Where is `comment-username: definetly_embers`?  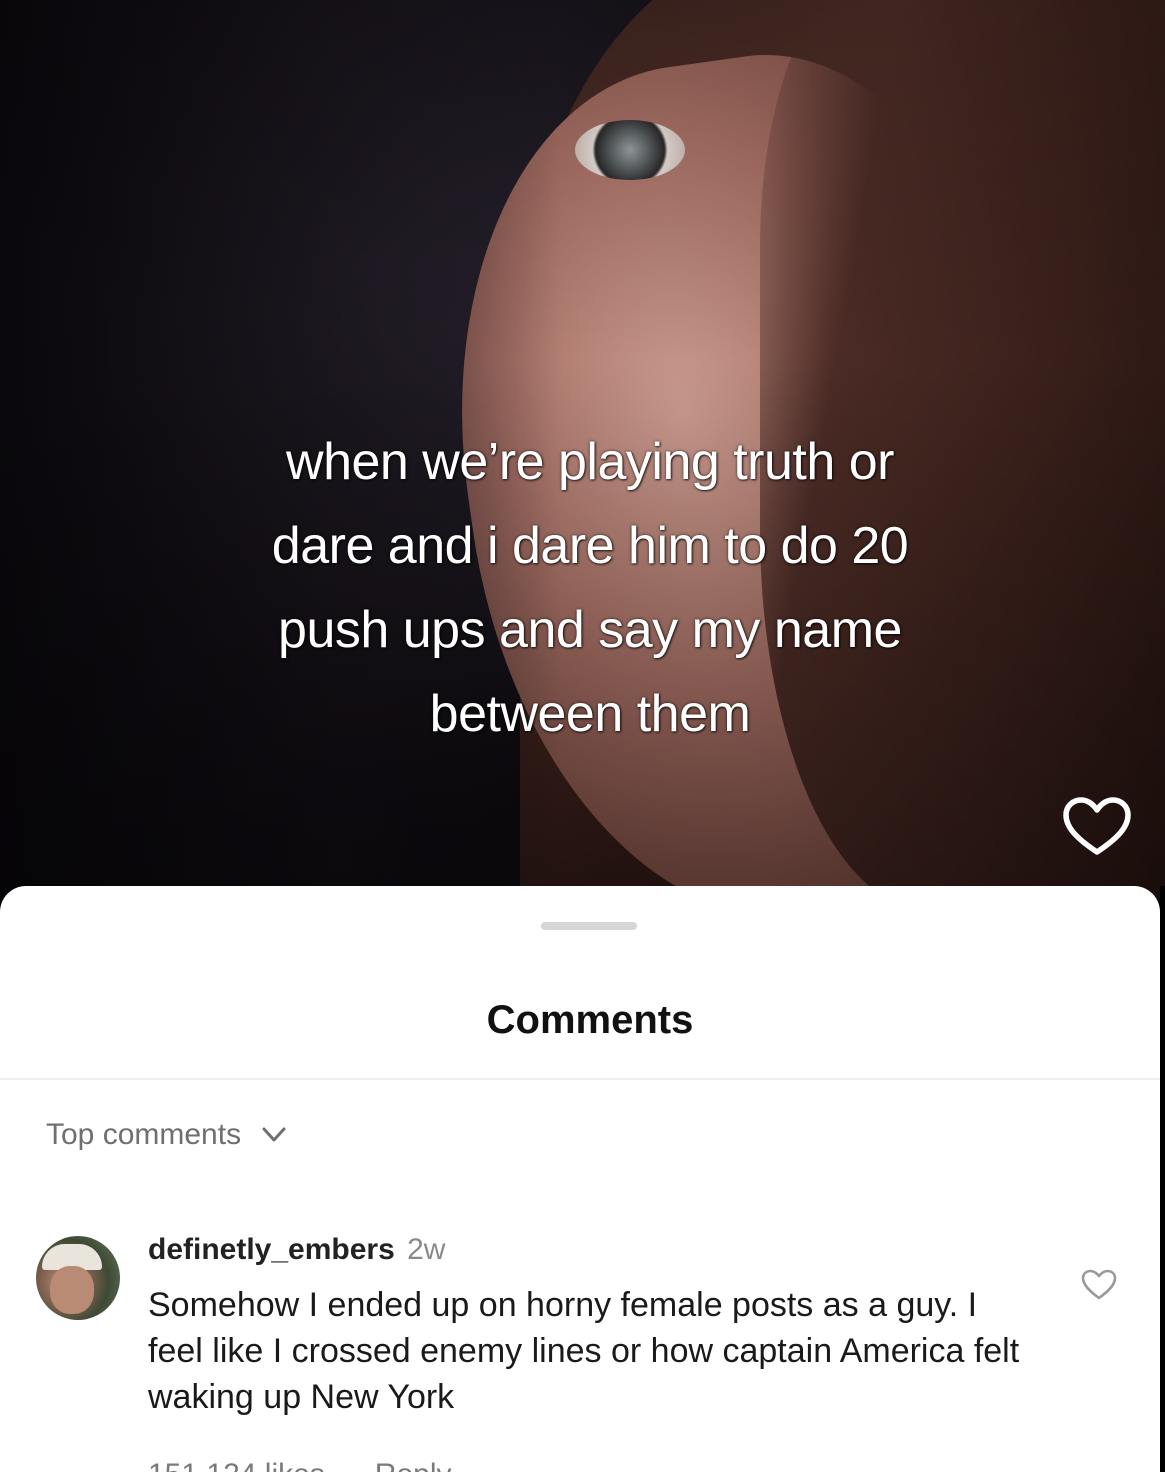 comment-username: definetly_embers is located at coordinates (271, 1249).